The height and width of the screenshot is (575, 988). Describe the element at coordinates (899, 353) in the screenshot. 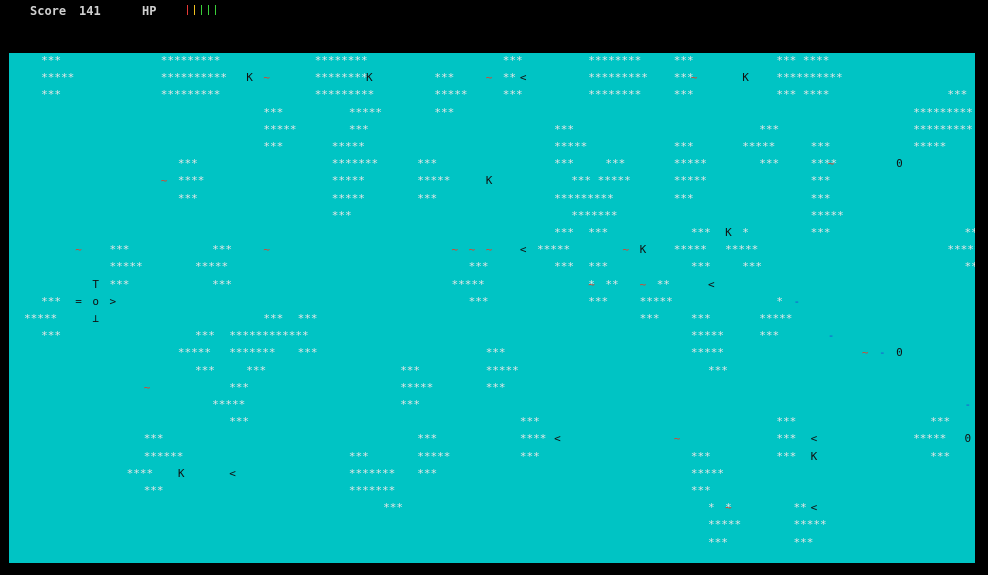

I see `mine-icon: 0` at that location.